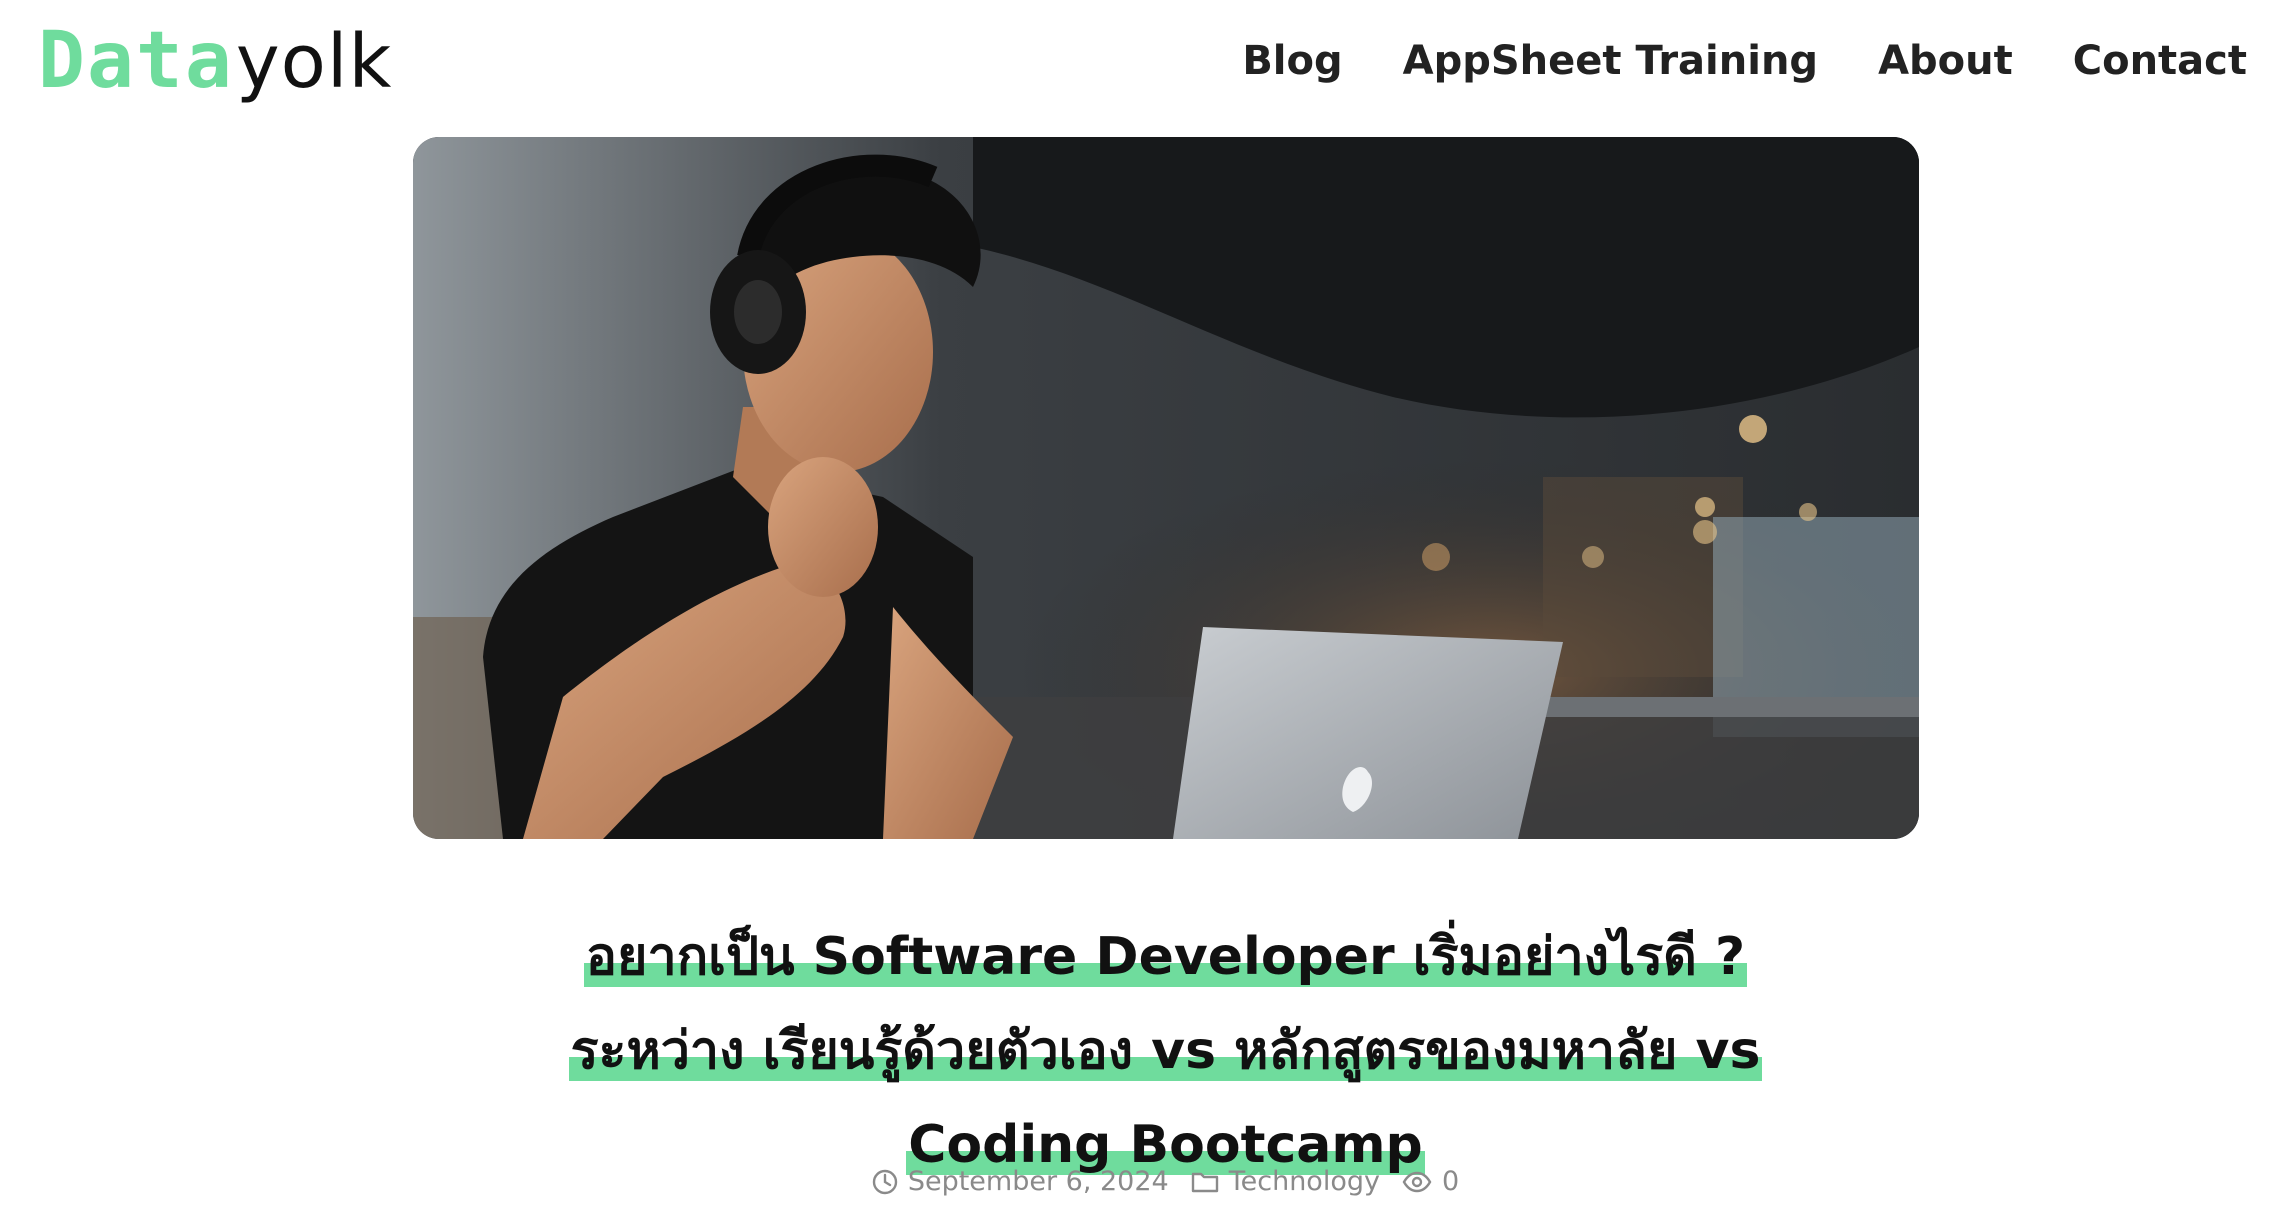 This screenshot has height=1219, width=2281. Describe the element at coordinates (1038, 1181) in the screenshot. I see `post-date-text: September 6, 2024` at that location.